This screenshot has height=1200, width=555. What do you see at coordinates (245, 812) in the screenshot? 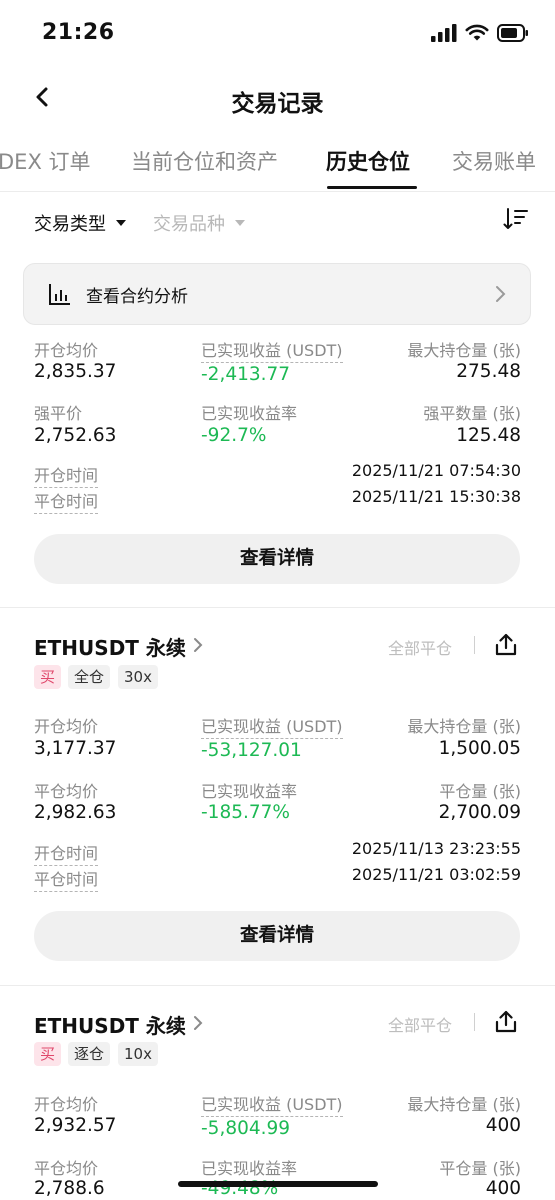
I see `realized-pnl-rate-value: -185.77%` at bounding box center [245, 812].